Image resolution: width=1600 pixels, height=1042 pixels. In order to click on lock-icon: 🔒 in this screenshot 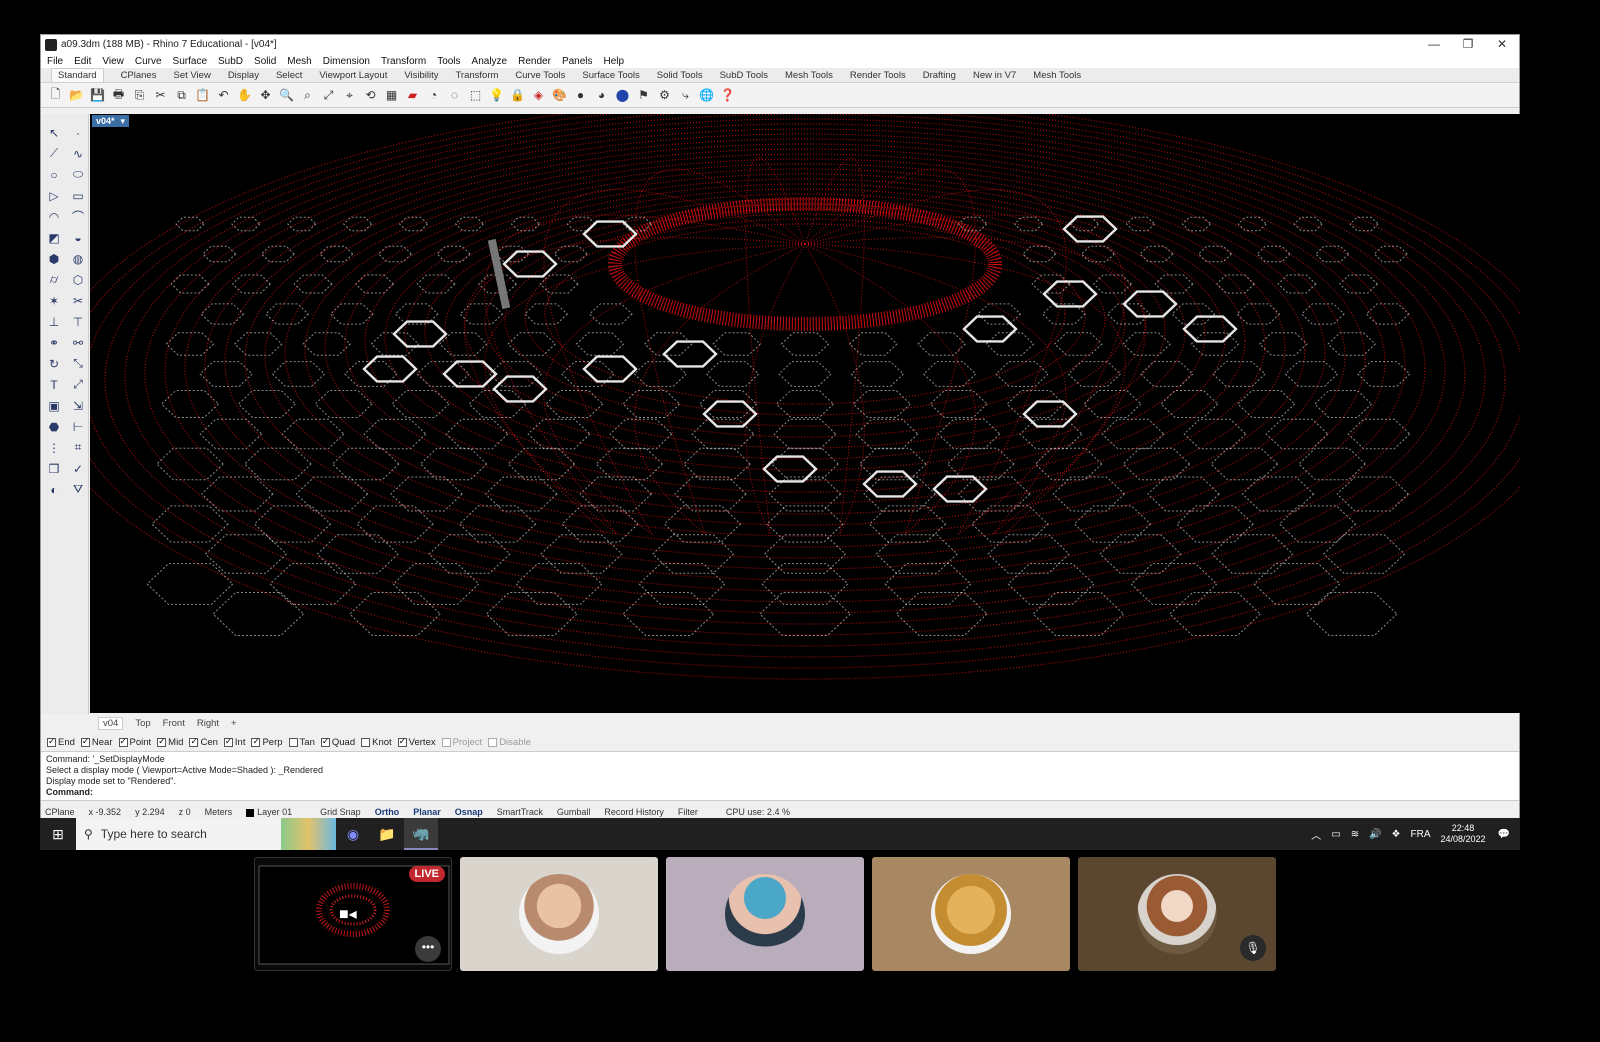, I will do `click(517, 95)`.